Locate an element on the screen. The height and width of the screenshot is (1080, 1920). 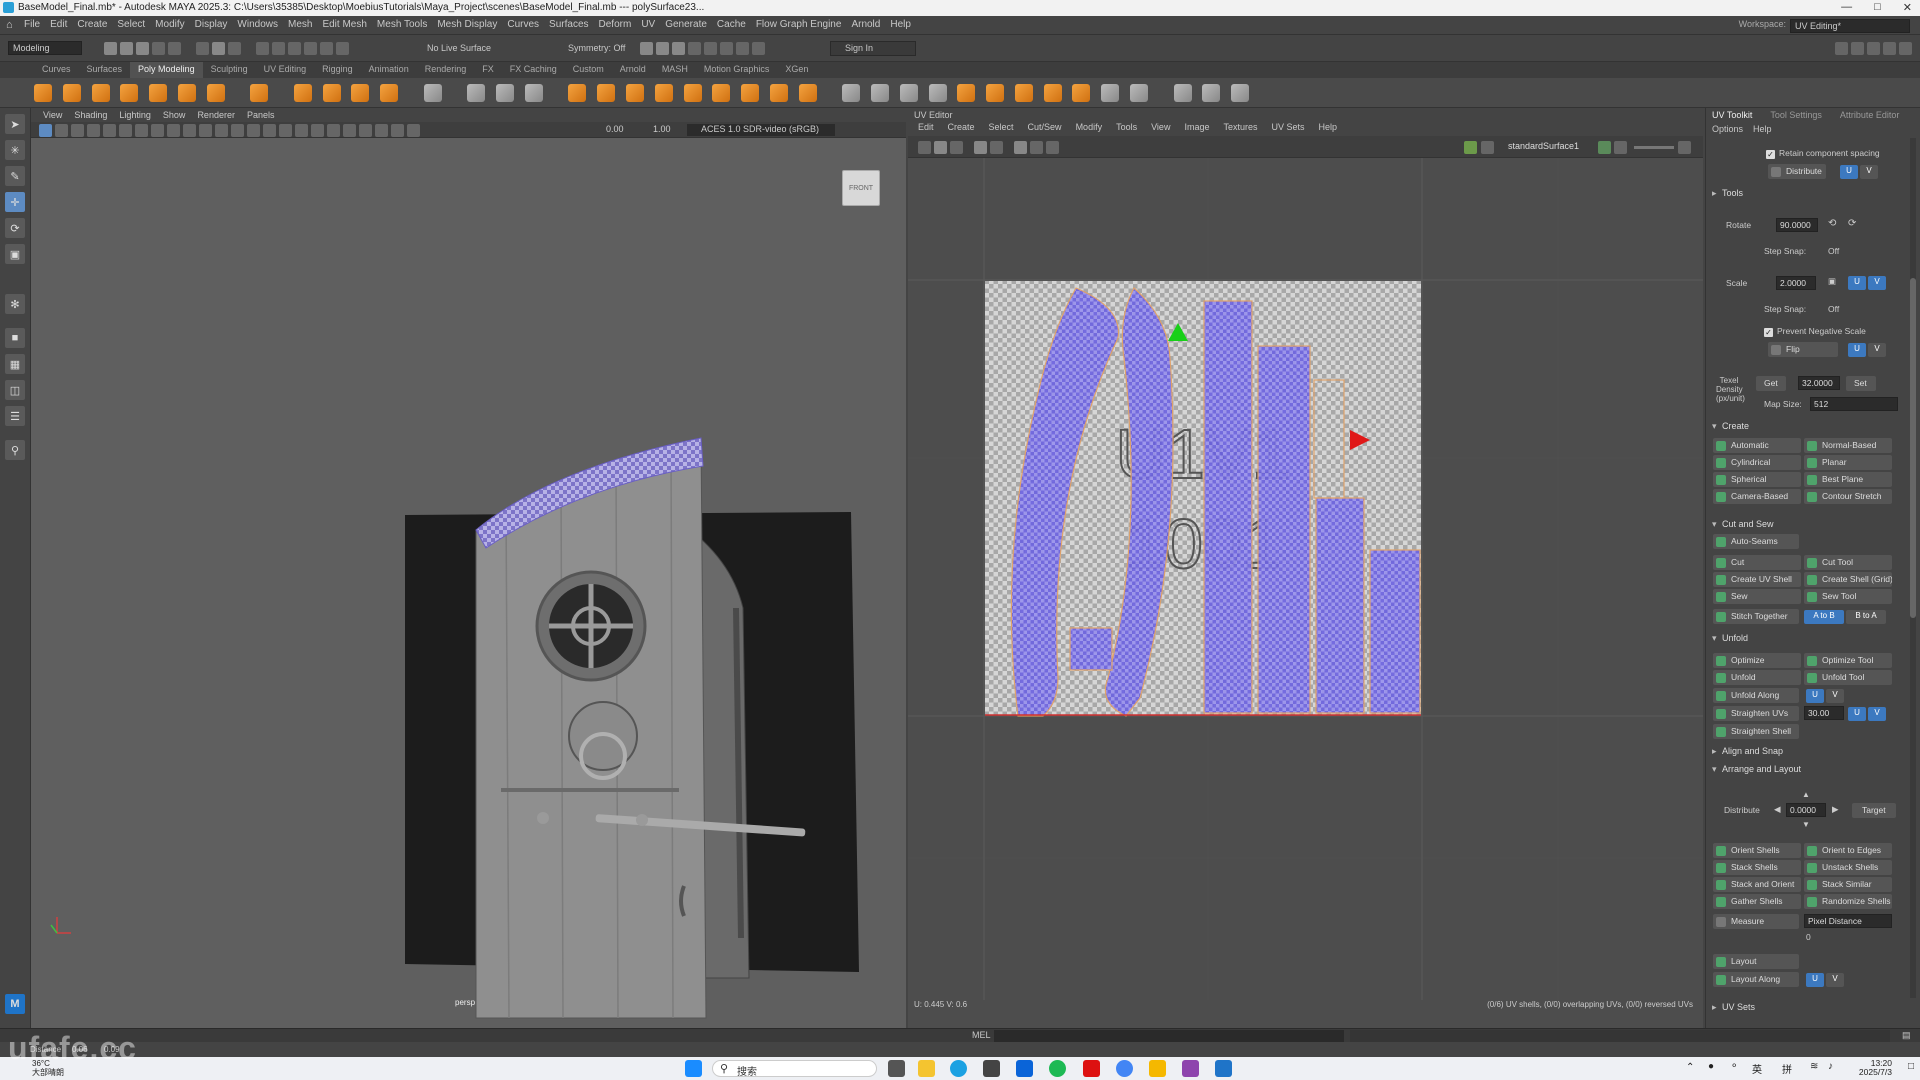
layout-single-icon is located at coordinates (1841, 48).